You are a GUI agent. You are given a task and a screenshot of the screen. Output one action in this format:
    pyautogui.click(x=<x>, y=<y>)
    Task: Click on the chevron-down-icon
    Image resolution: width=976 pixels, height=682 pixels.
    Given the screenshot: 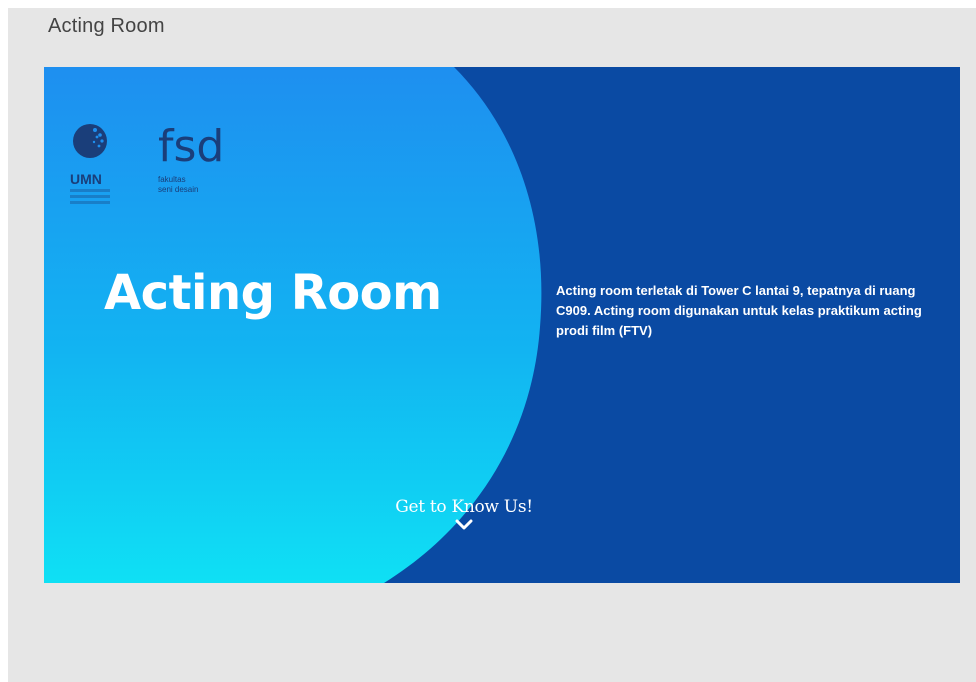 What is the action you would take?
    pyautogui.click(x=464, y=525)
    